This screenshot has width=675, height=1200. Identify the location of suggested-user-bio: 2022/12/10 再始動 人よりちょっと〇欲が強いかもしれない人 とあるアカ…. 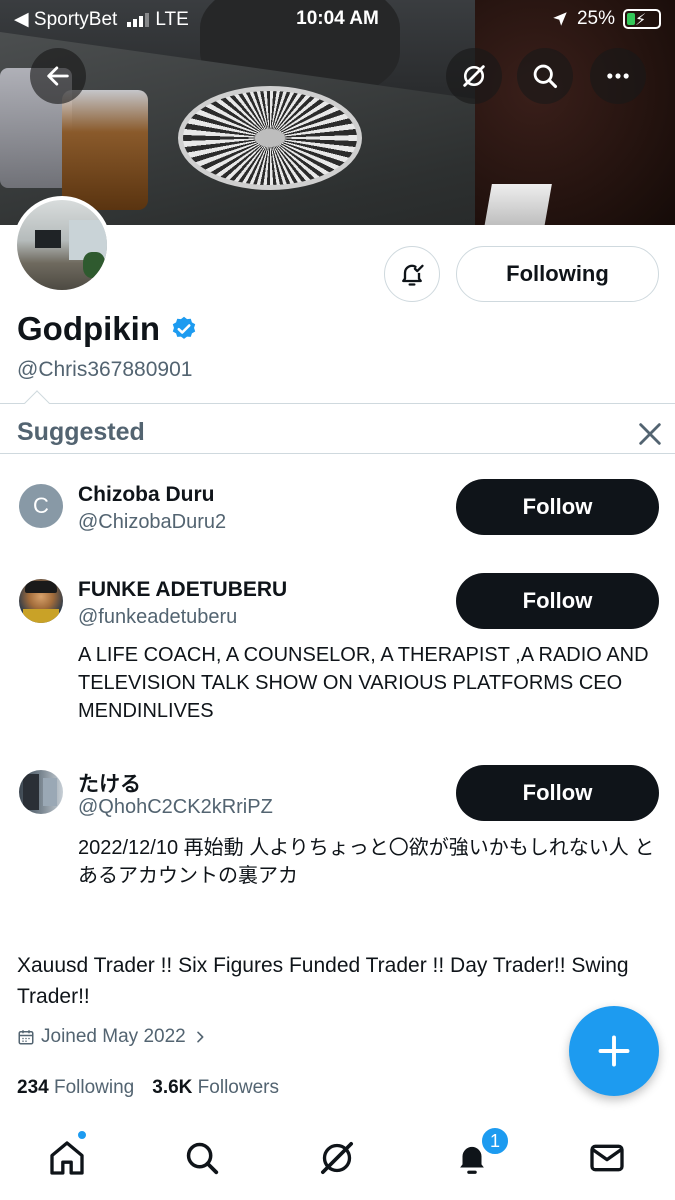
(366, 862).